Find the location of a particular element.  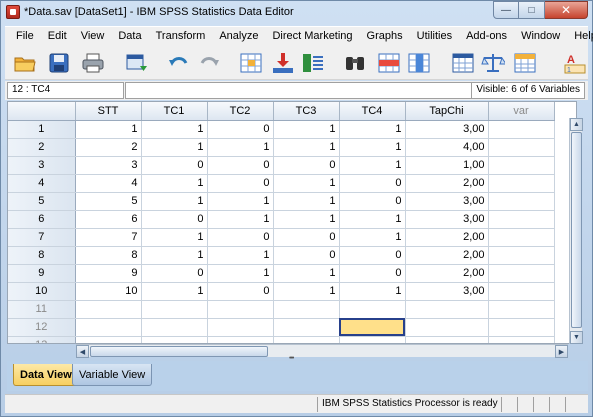

row-header: 7 is located at coordinates (42, 237).